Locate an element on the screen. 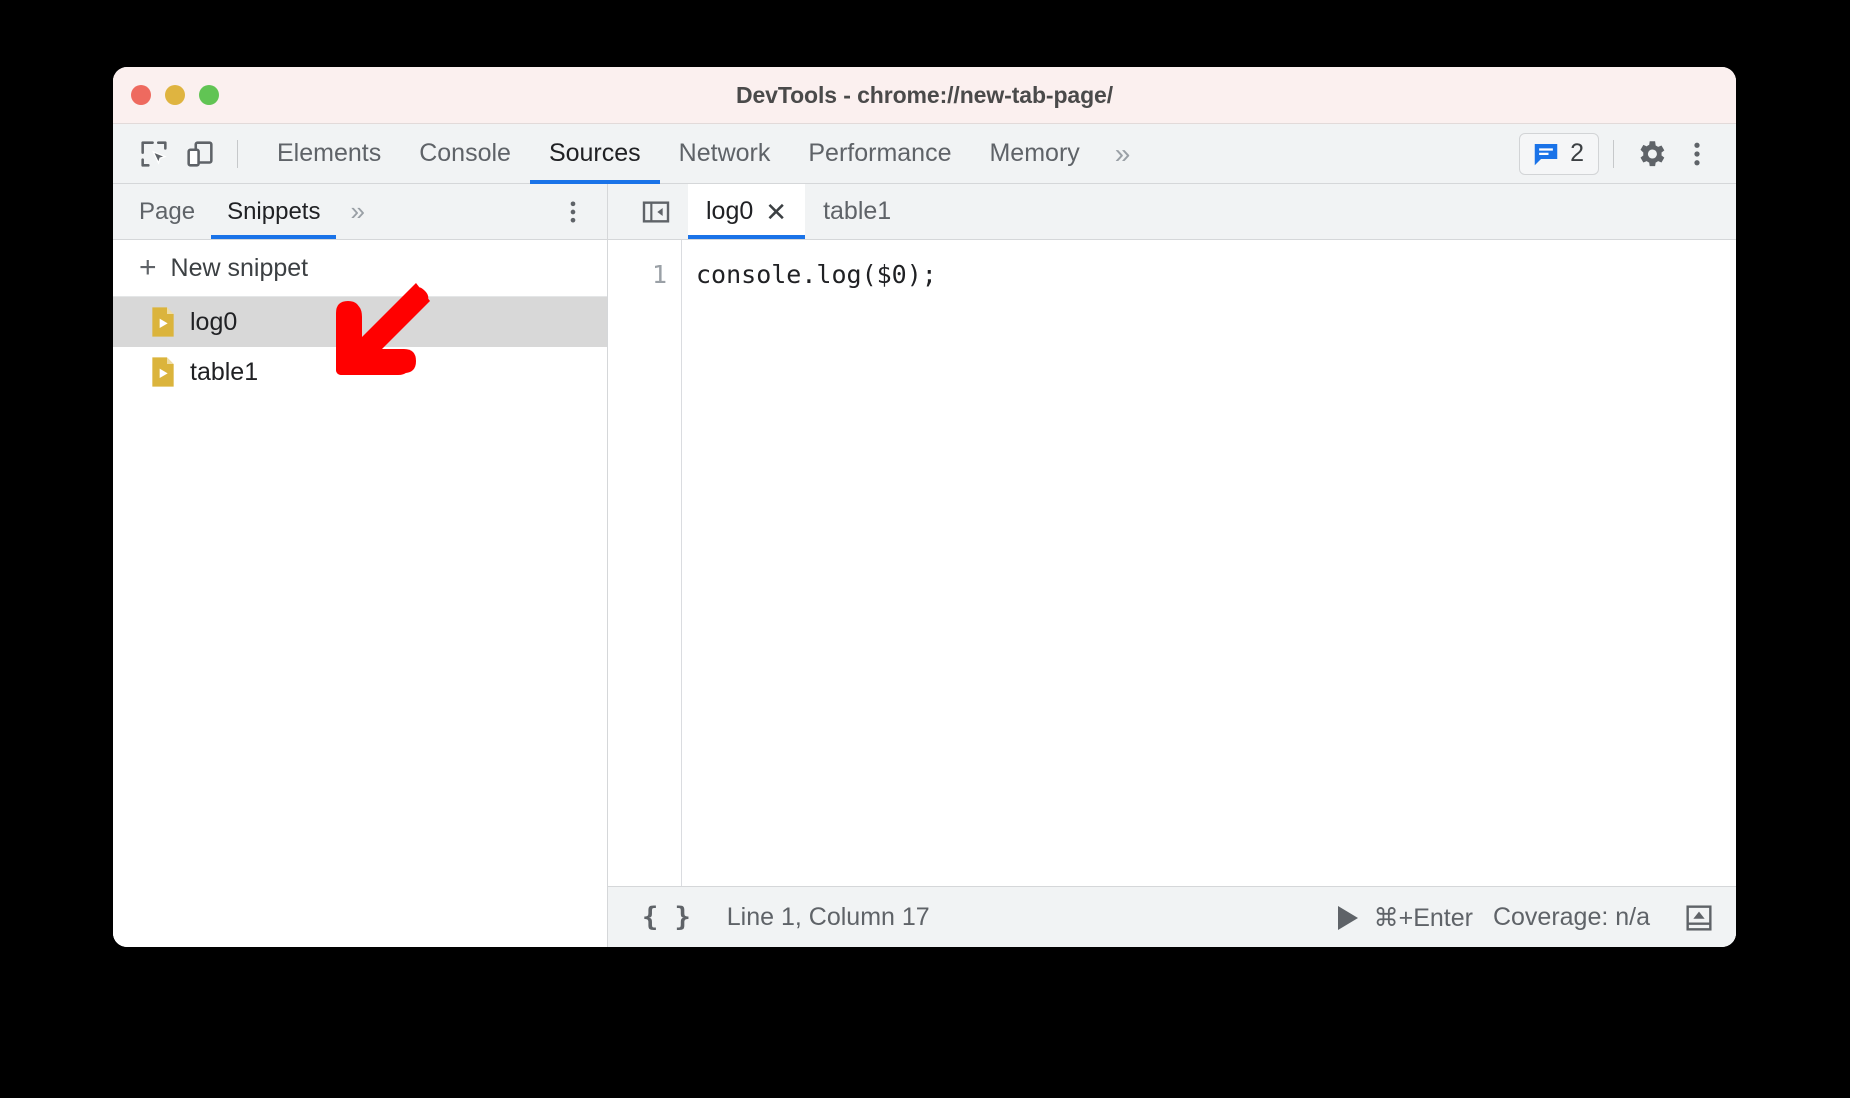 This screenshot has width=1850, height=1098. gear-icon is located at coordinates (1651, 154).